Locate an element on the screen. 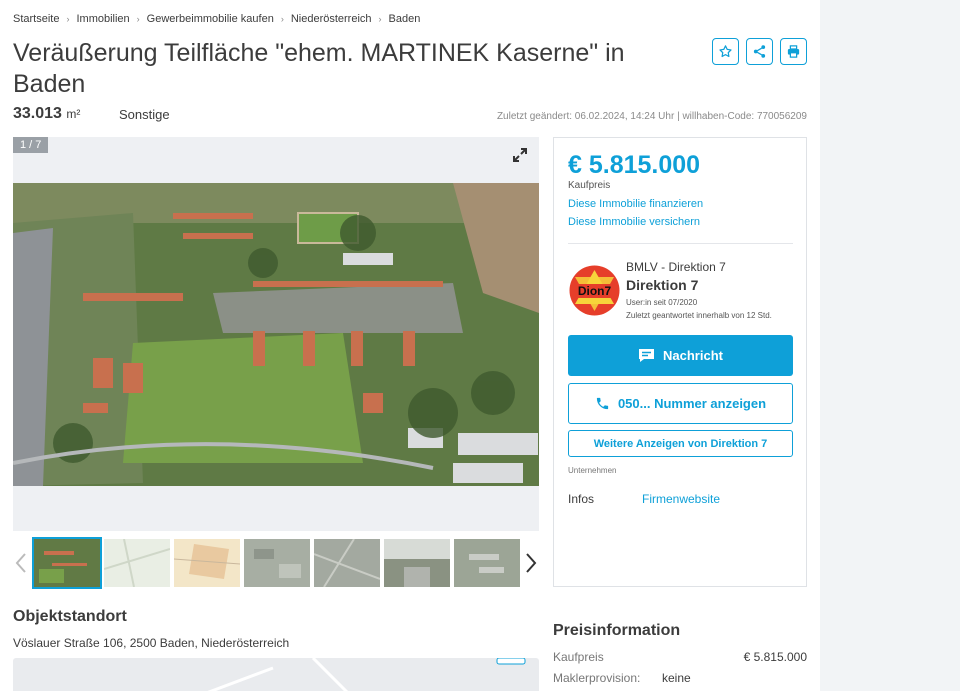 The width and height of the screenshot is (960, 691). price-info-title: Preisinformation is located at coordinates (617, 630).